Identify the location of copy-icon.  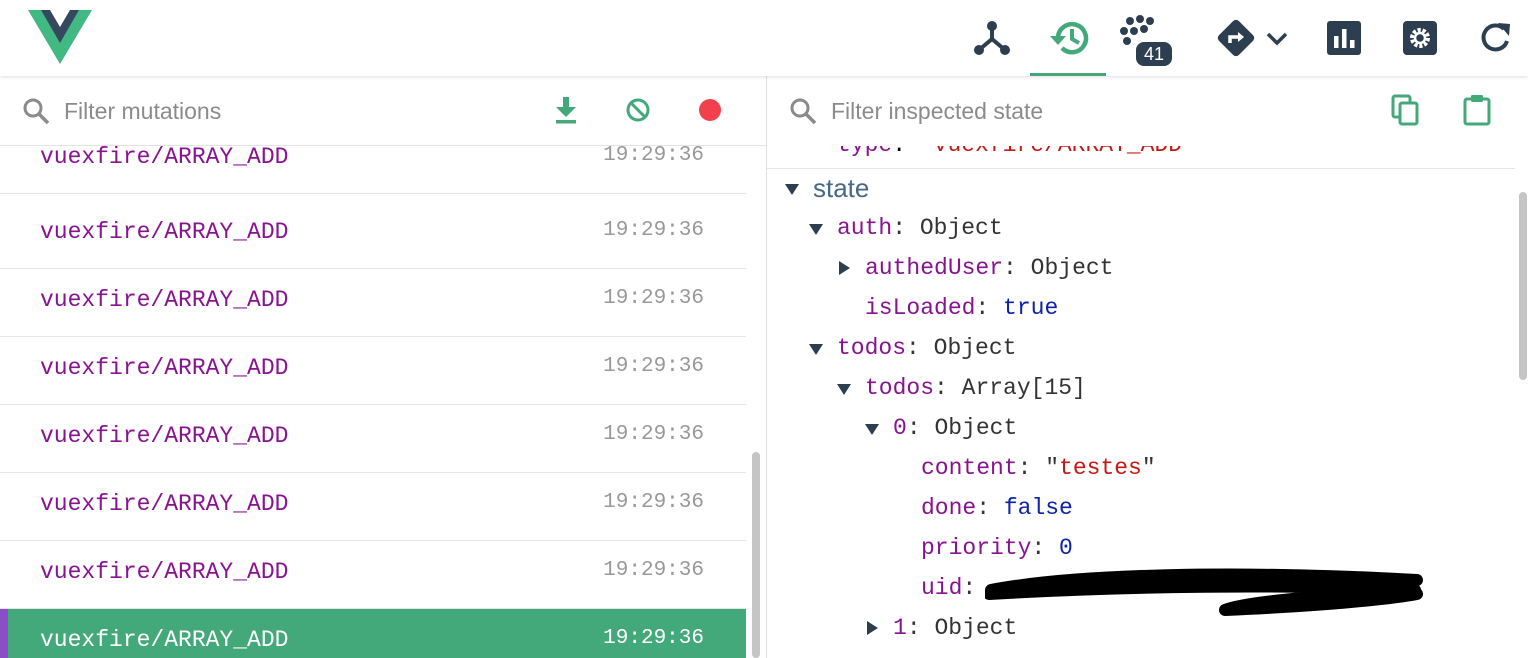
(1405, 110).